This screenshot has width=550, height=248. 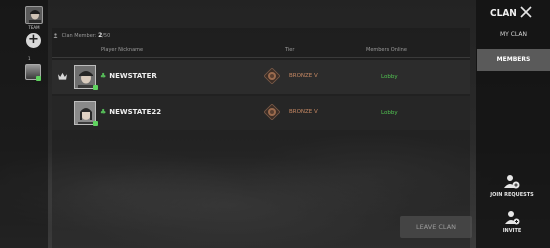 What do you see at coordinates (261, 57) in the screenshot?
I see `header-divider` at bounding box center [261, 57].